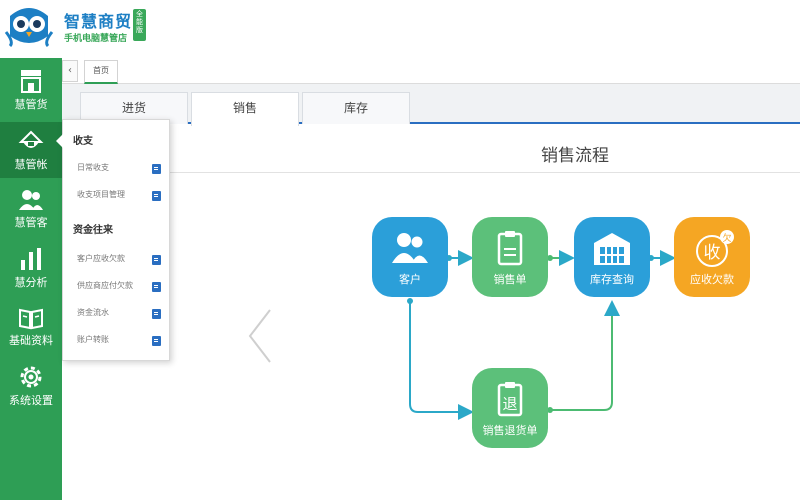  What do you see at coordinates (83, 141) in the screenshot?
I see `menu-group-title: 收支` at bounding box center [83, 141].